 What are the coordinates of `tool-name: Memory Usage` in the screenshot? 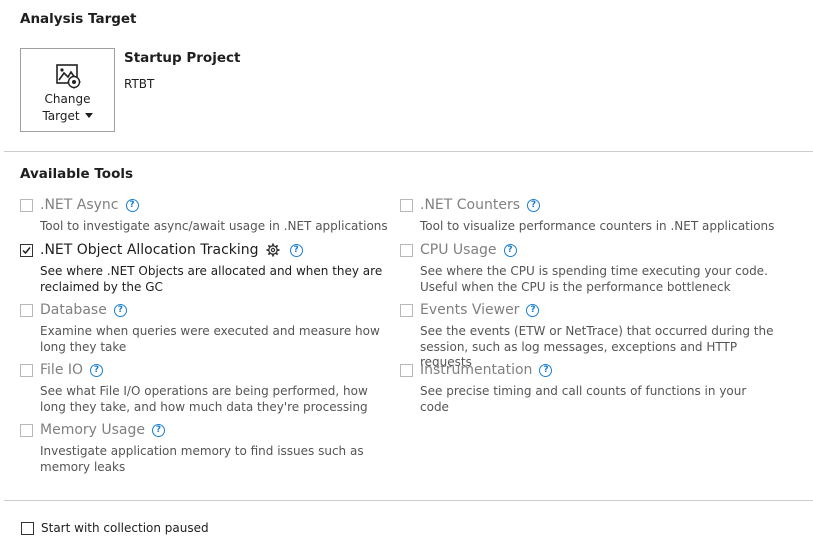 It's located at (93, 430).